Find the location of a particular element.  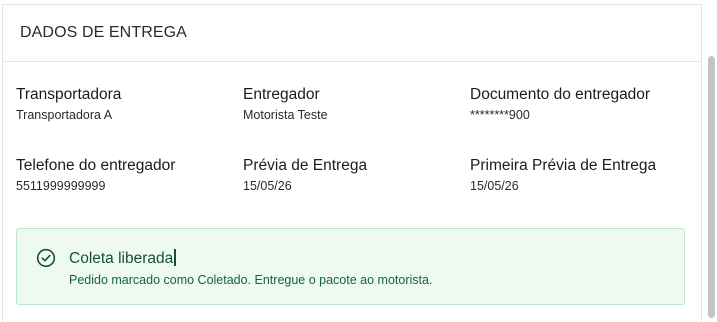

scrollbar-thumb is located at coordinates (711, 187).